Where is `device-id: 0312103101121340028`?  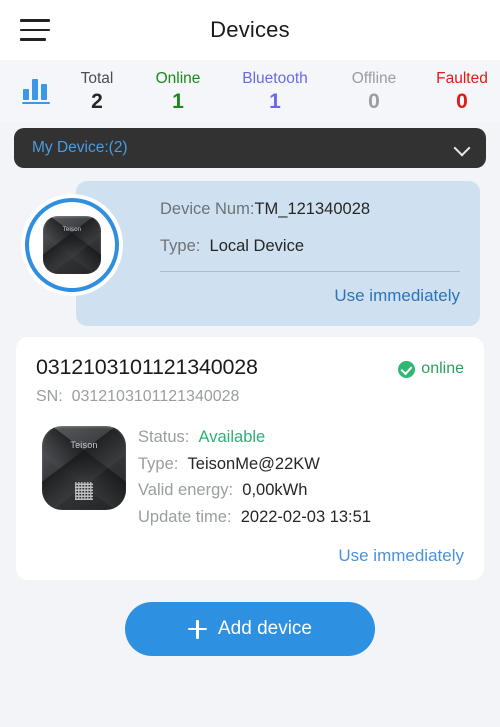 device-id: 0312103101121340028 is located at coordinates (147, 367).